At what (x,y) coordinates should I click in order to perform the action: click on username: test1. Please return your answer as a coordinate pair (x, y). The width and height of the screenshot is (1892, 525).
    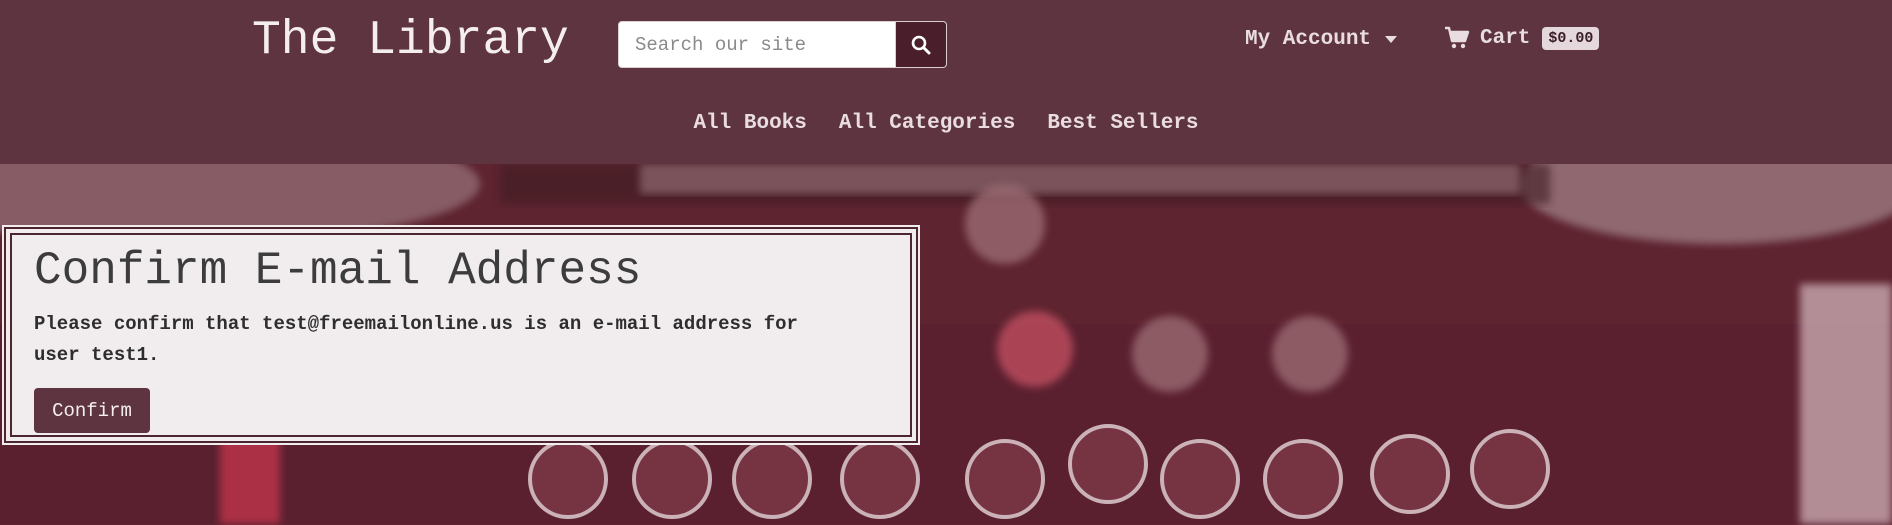
    Looking at the image, I should click on (120, 355).